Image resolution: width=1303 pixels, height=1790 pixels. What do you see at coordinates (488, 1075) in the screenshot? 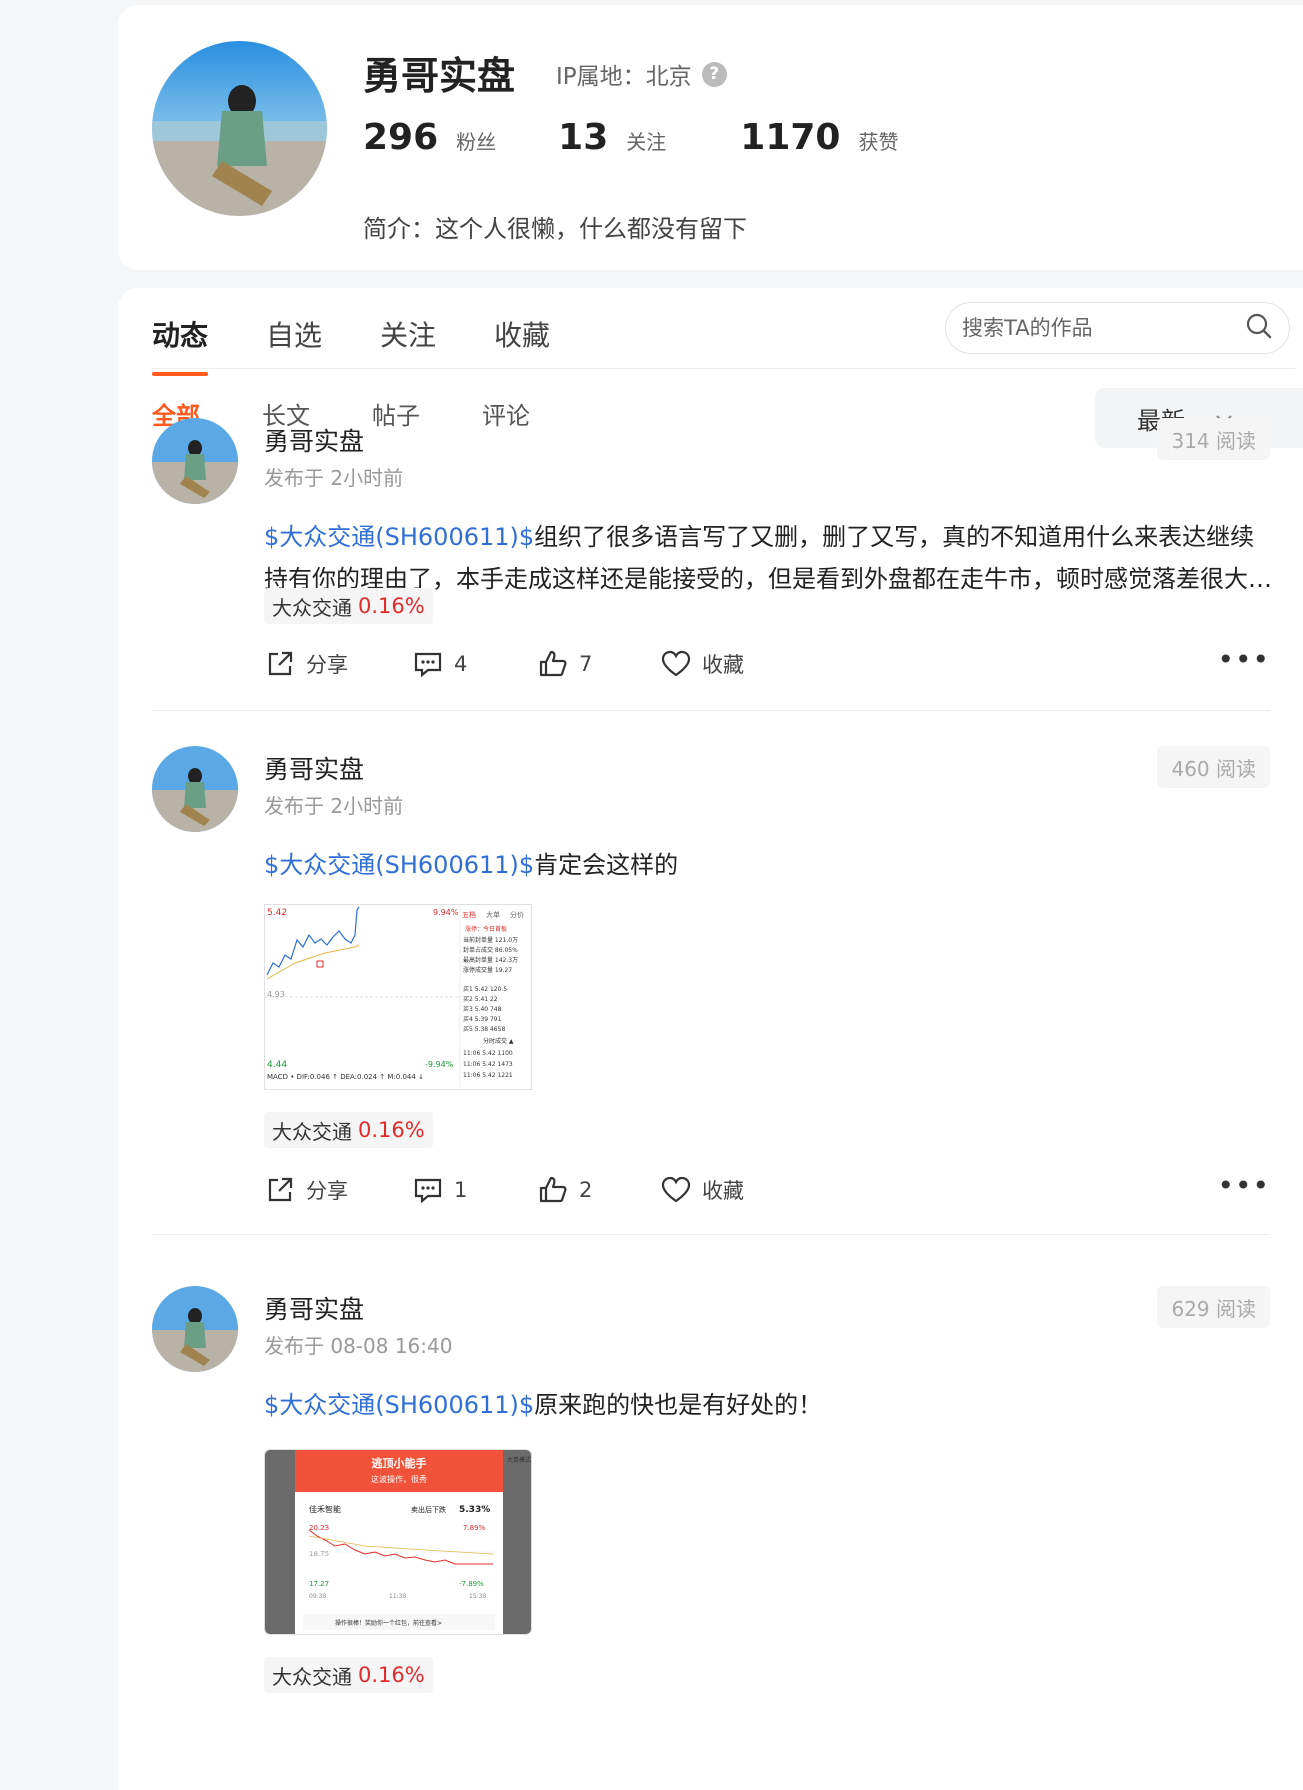
I see `tick-row: 11:06 5.42 1221` at bounding box center [488, 1075].